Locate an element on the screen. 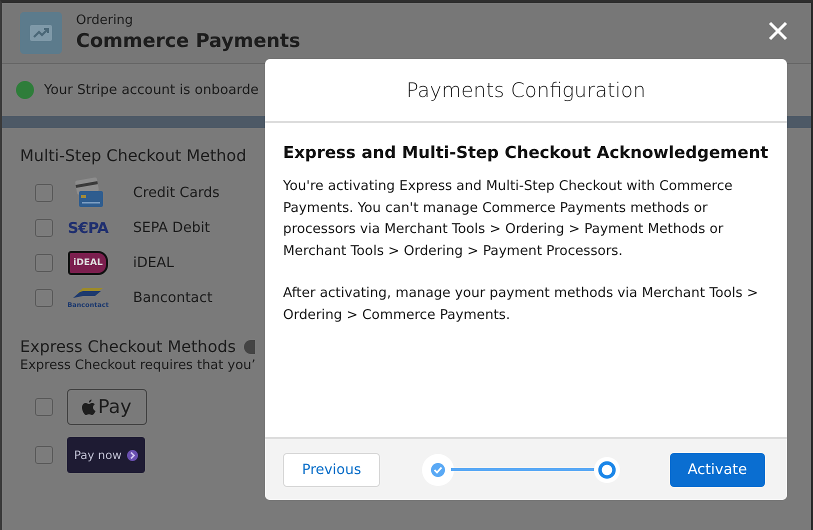 Image resolution: width=813 pixels, height=530 pixels. page-title: Commerce Payments is located at coordinates (188, 41).